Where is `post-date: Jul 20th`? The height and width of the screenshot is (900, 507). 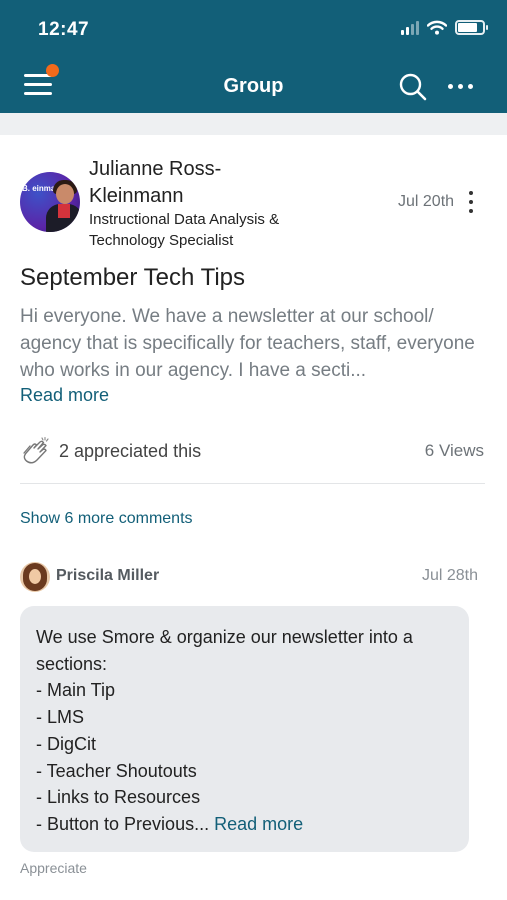
post-date: Jul 20th is located at coordinates (426, 201).